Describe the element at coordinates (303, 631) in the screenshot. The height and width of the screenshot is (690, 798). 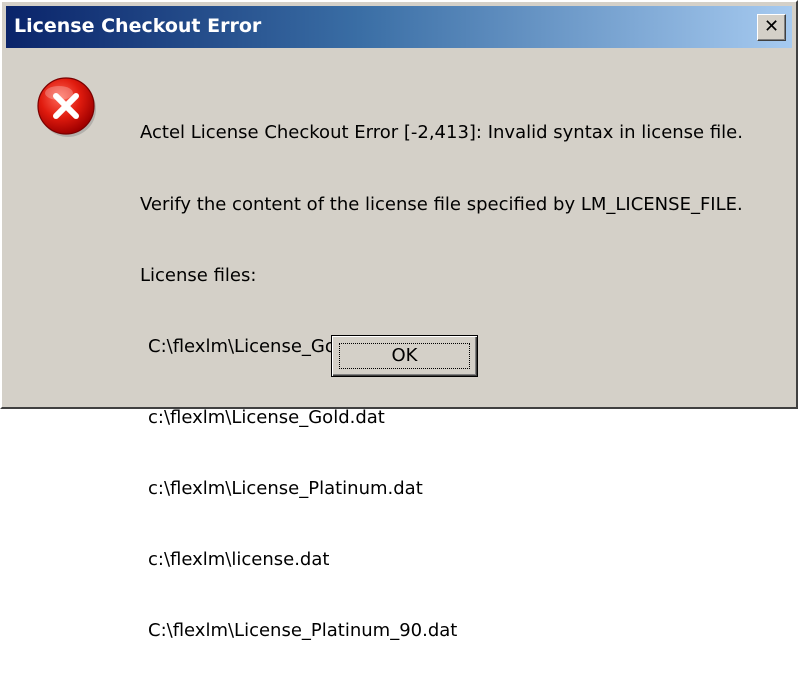
I see `license-file-path: C:\flexlm\License_Platinum_90.dat` at that location.